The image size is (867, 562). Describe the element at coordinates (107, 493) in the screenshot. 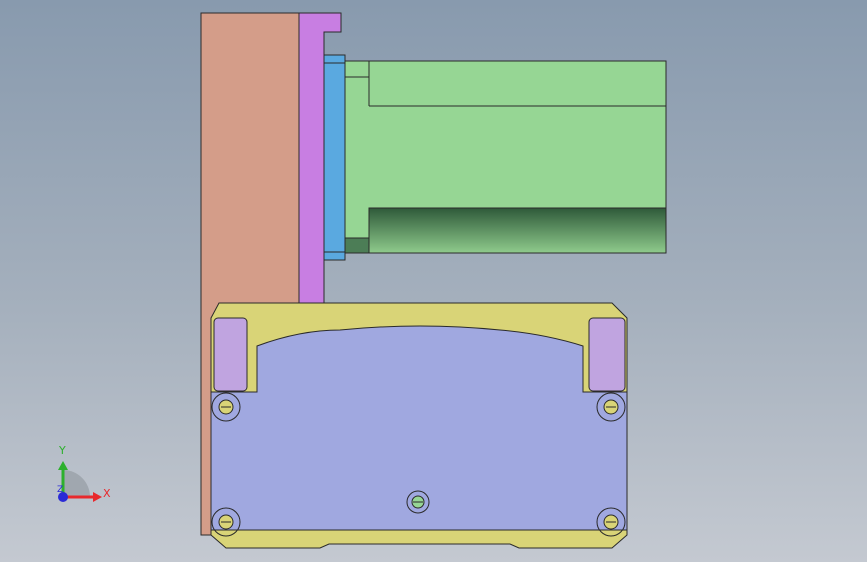

I see `triad-x-label: X` at that location.